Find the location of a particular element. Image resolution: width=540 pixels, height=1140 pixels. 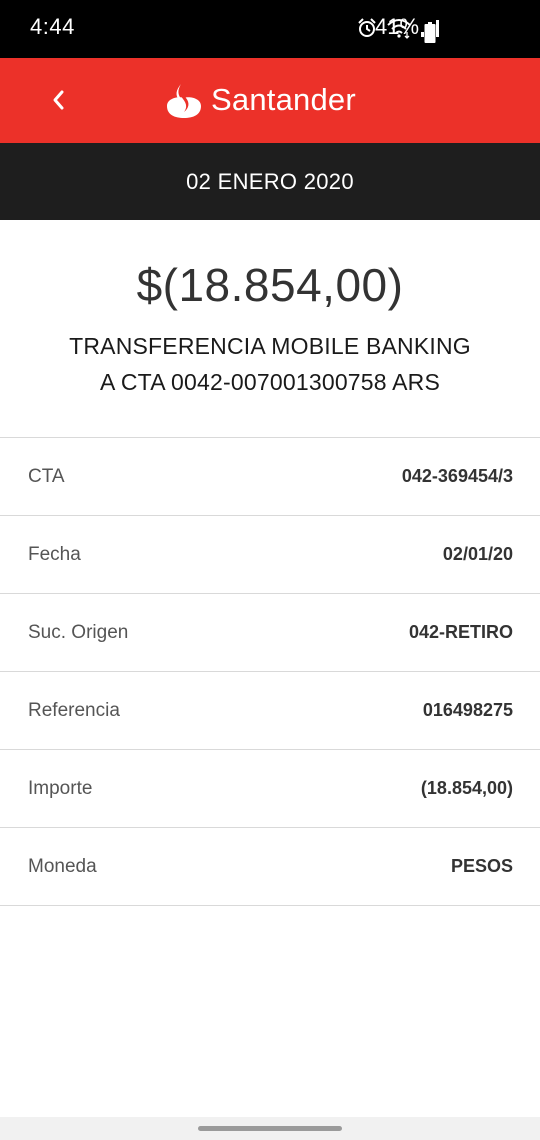

back-button is located at coordinates (58, 100).